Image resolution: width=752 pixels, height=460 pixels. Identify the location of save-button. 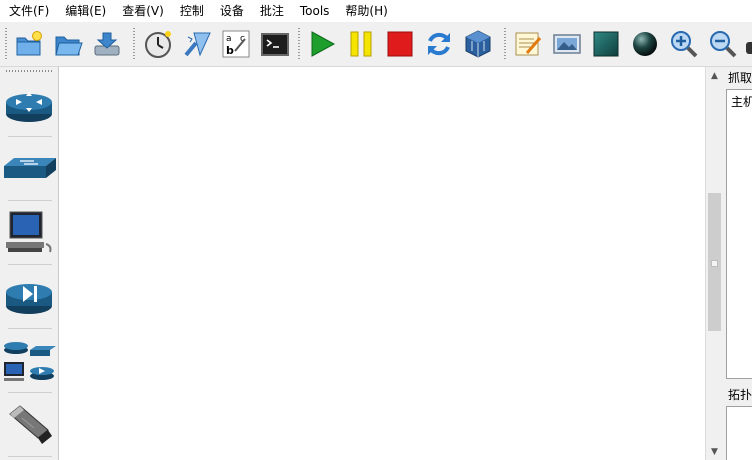
(107, 44).